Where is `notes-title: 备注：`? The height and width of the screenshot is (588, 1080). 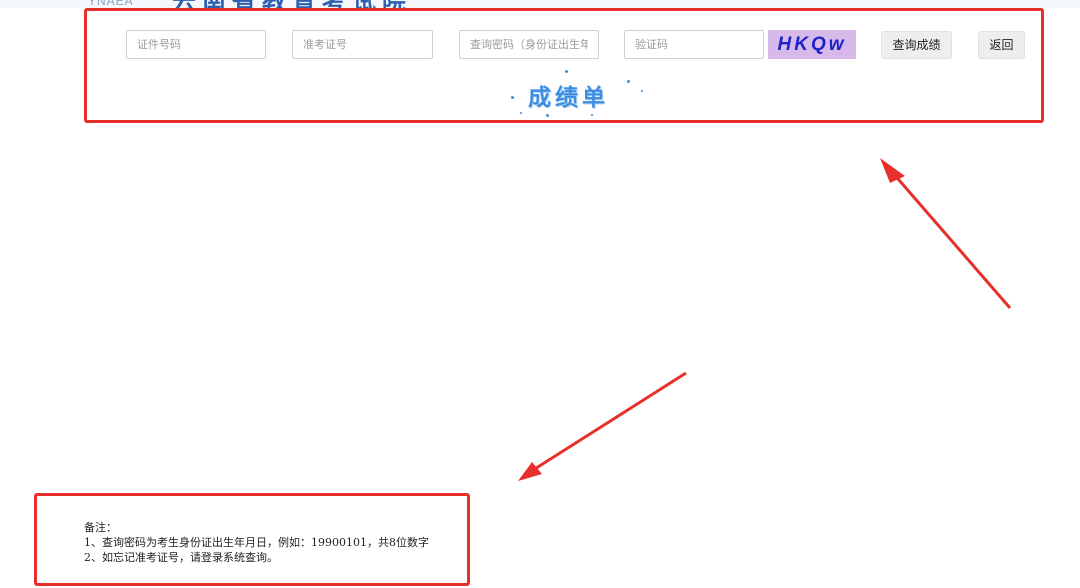
notes-title: 备注： is located at coordinates (100, 527).